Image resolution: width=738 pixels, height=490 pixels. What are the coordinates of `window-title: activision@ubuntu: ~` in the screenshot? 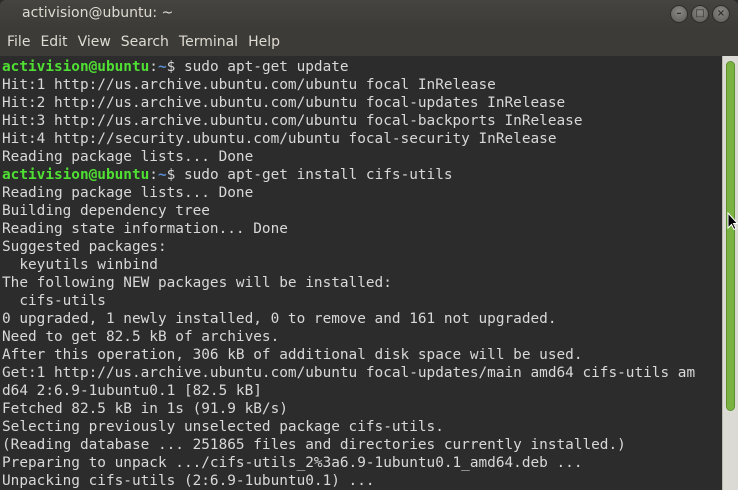 It's located at (98, 13).